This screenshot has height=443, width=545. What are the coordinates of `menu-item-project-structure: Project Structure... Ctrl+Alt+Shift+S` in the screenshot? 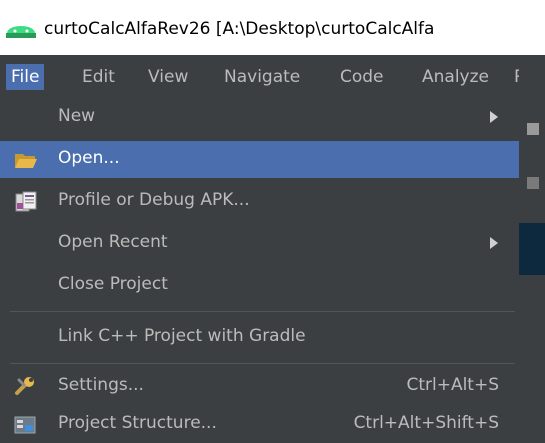 It's located at (259, 424).